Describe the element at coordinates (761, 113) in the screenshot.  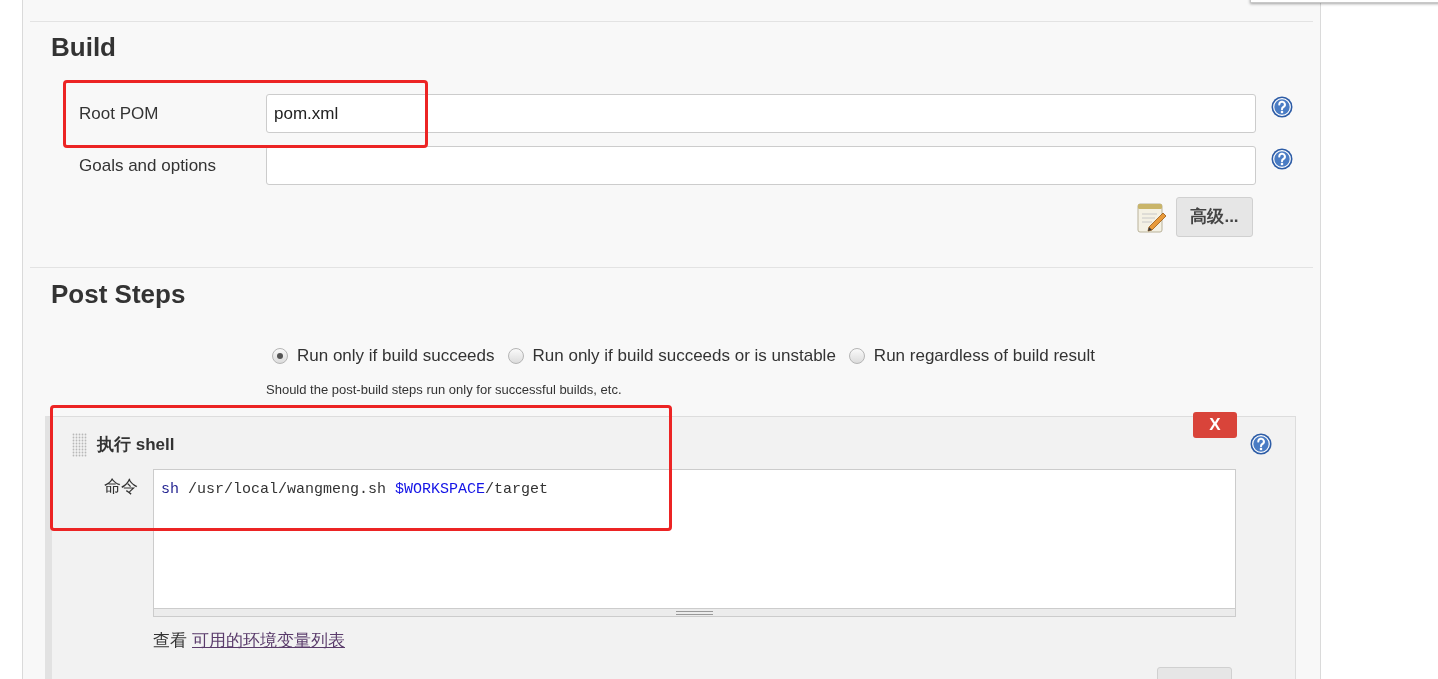
I see `text-field: pom.xml` at that location.